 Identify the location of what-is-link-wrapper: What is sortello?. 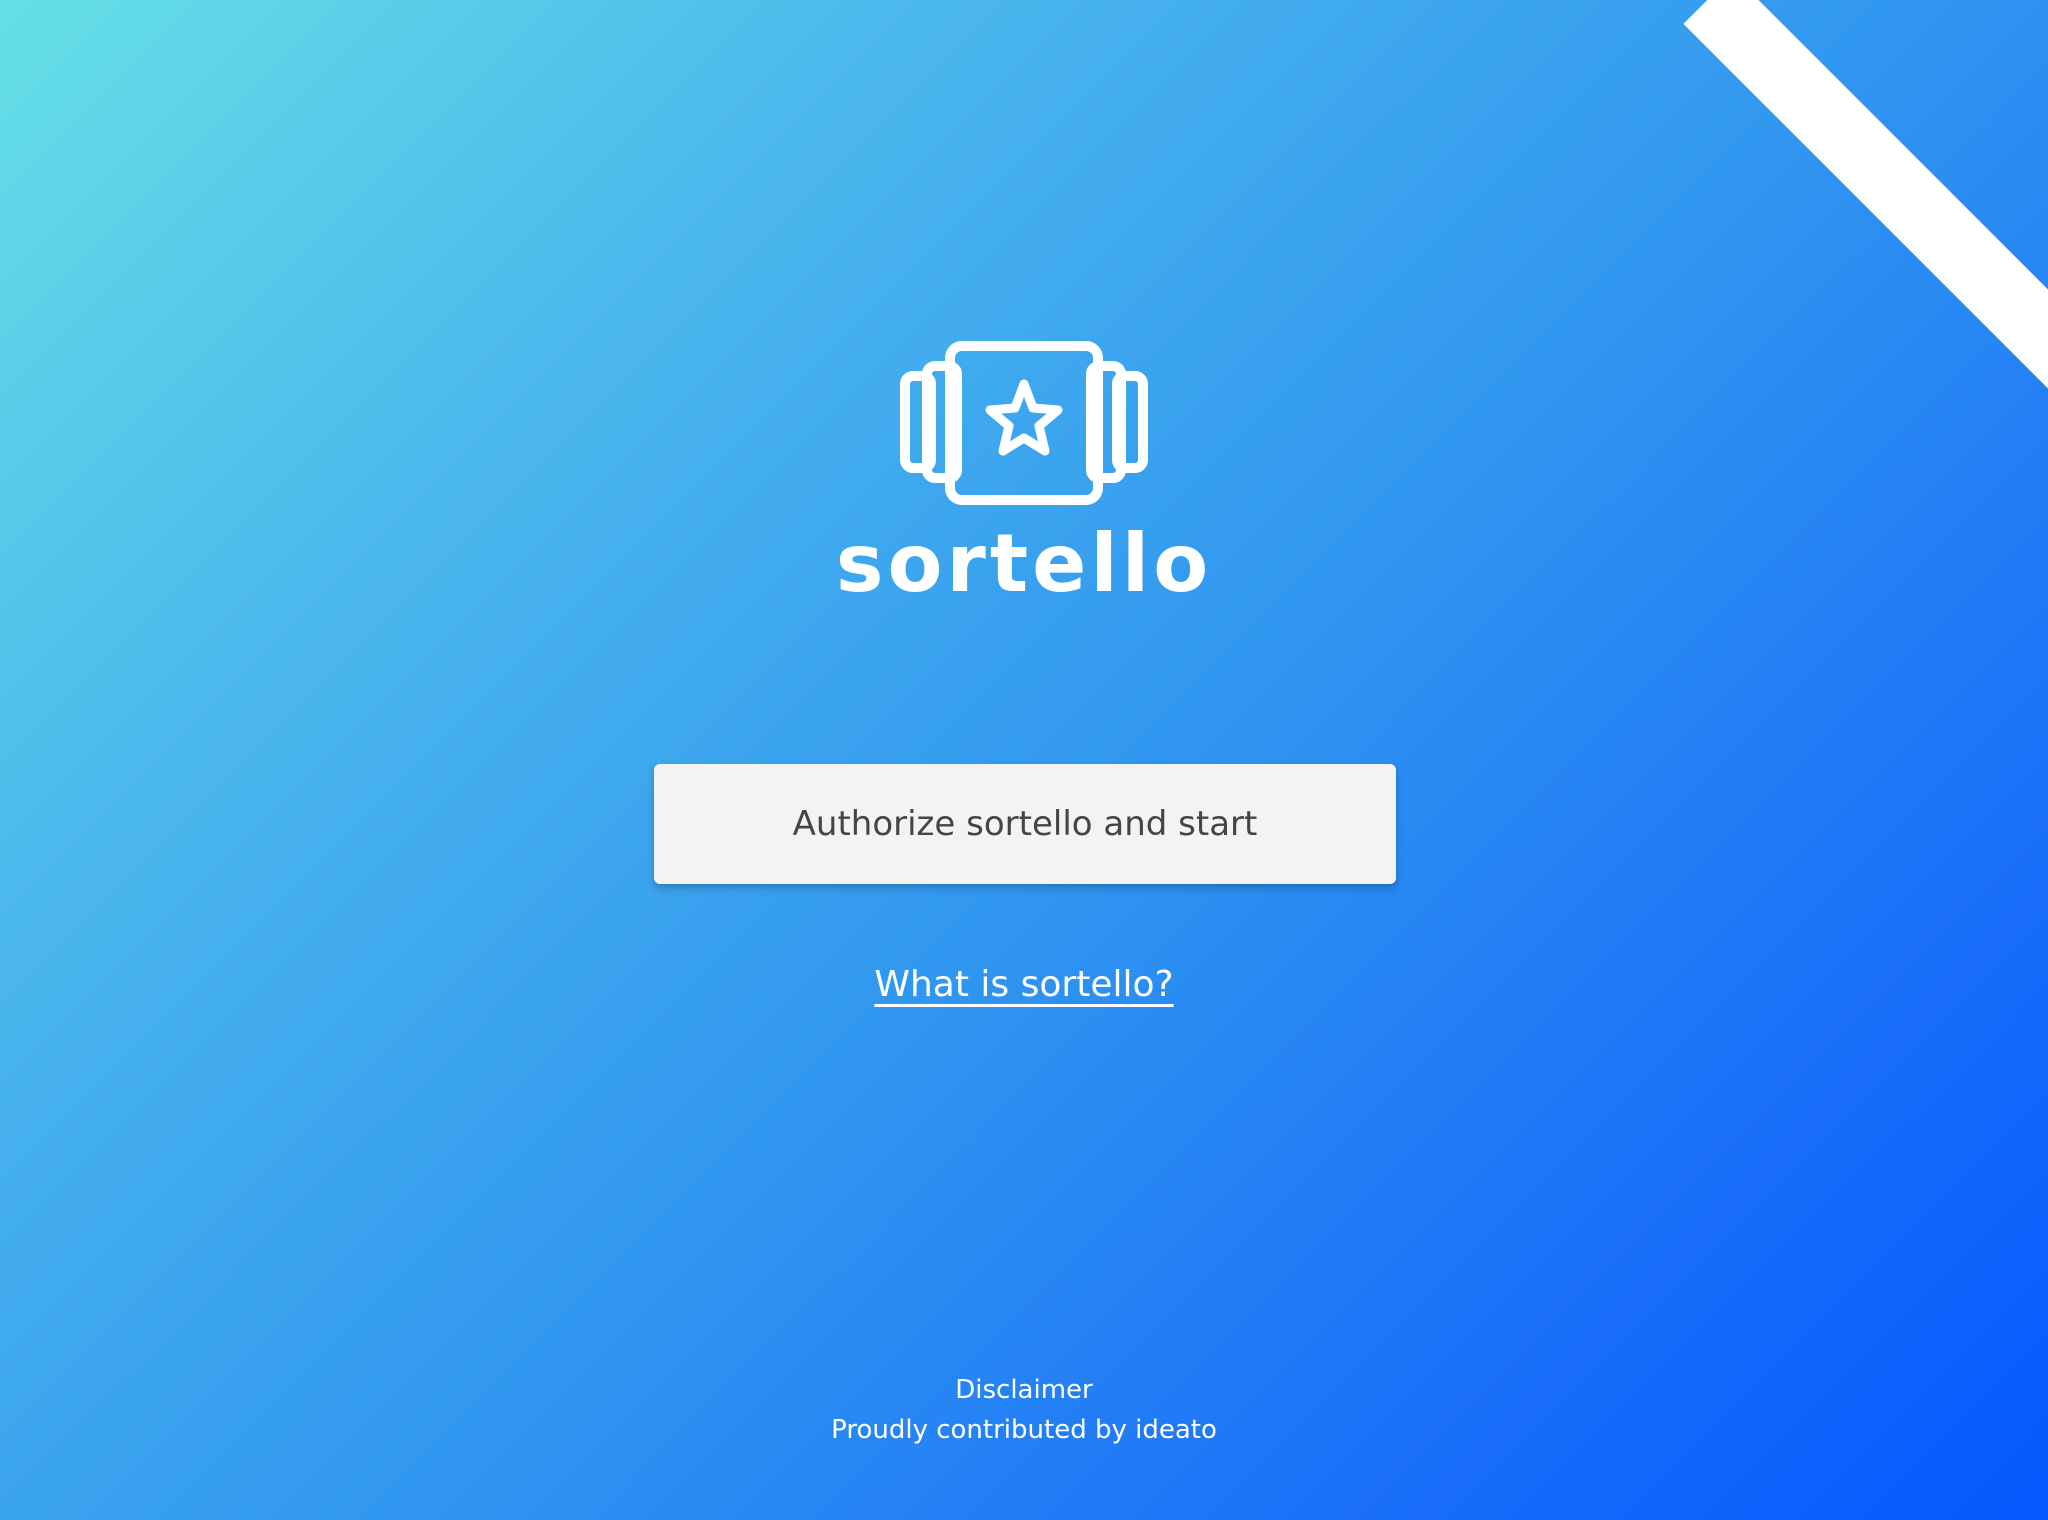
(1024, 984).